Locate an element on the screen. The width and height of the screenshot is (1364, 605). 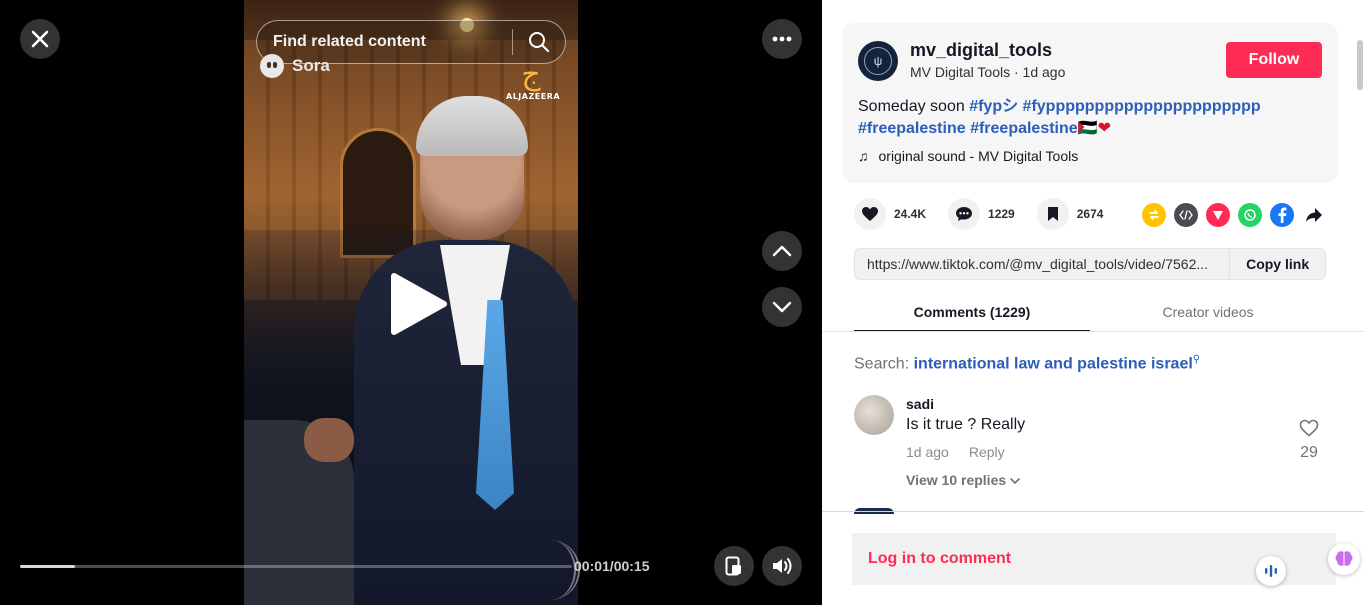
panel-tabs: Comments (1229) Creator videos is located at coordinates (1090, 315).